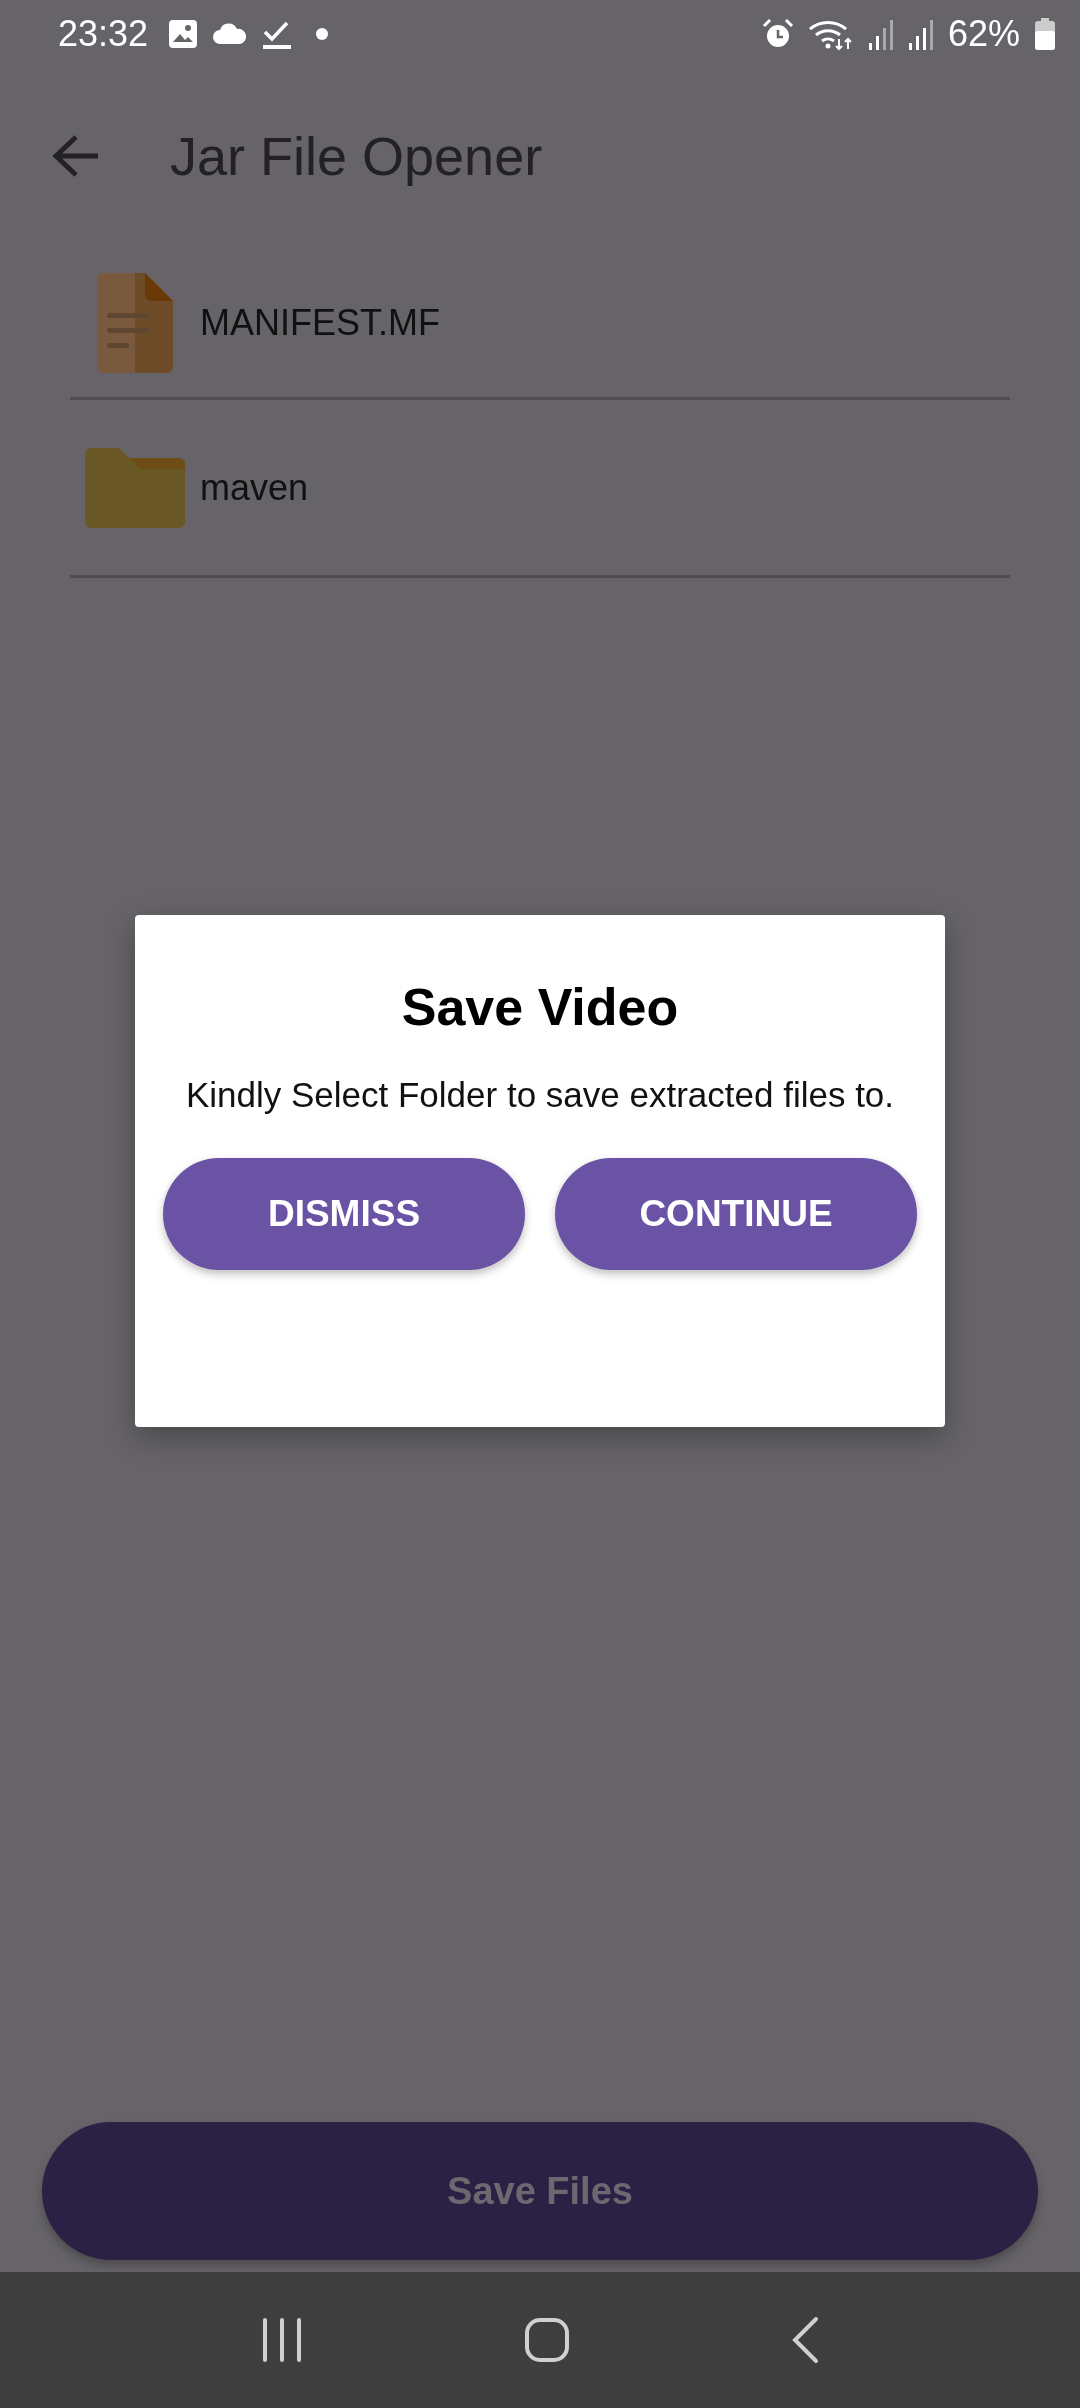  What do you see at coordinates (540, 1007) in the screenshot?
I see `dialog-title: Save Video` at bounding box center [540, 1007].